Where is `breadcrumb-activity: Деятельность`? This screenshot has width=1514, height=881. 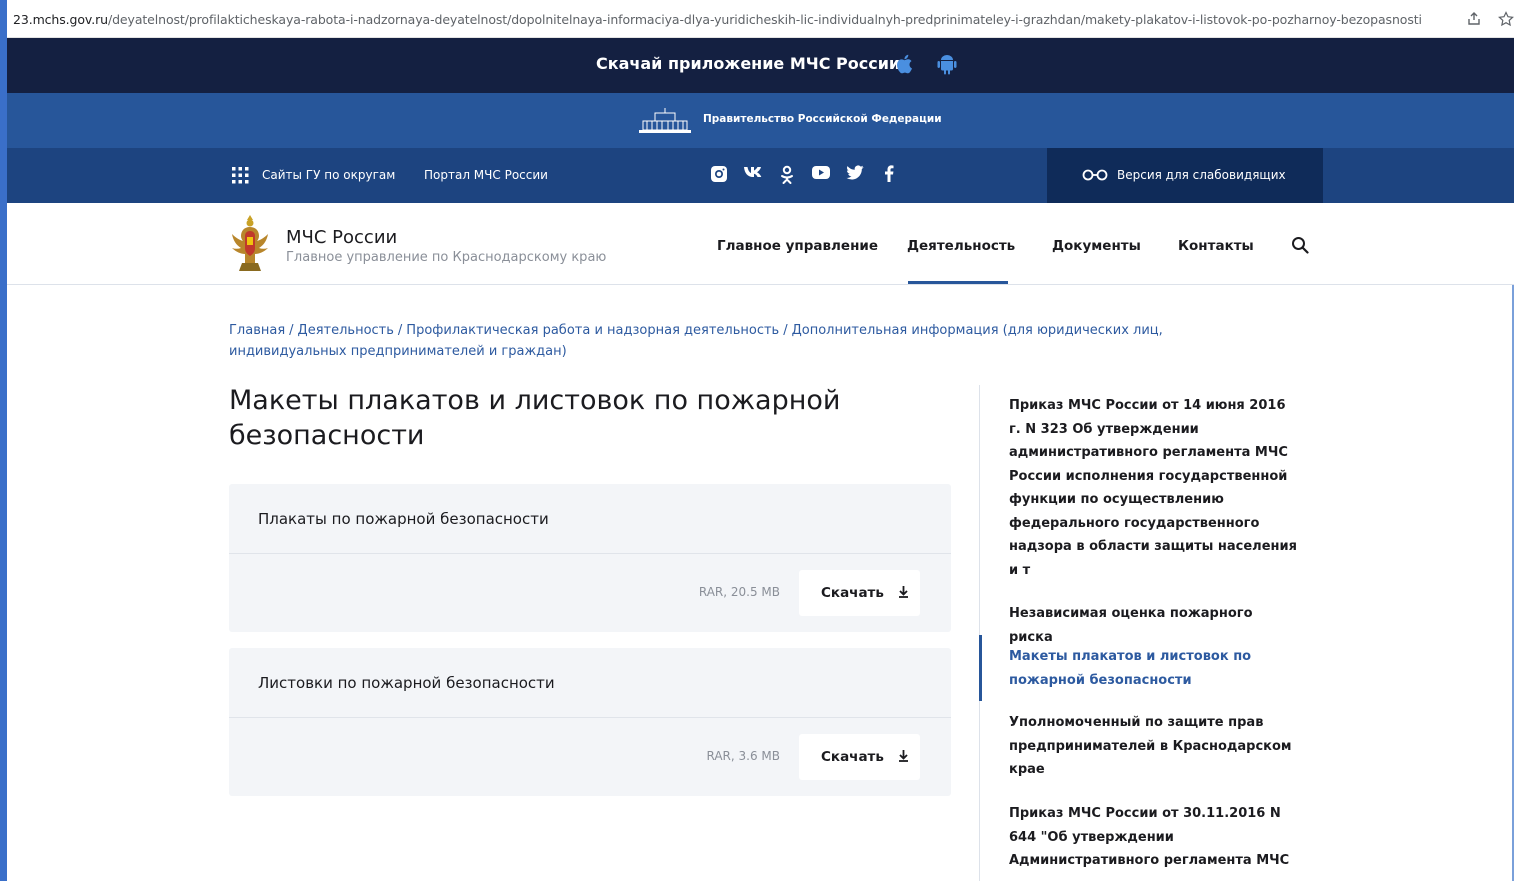 breadcrumb-activity: Деятельность is located at coordinates (346, 330).